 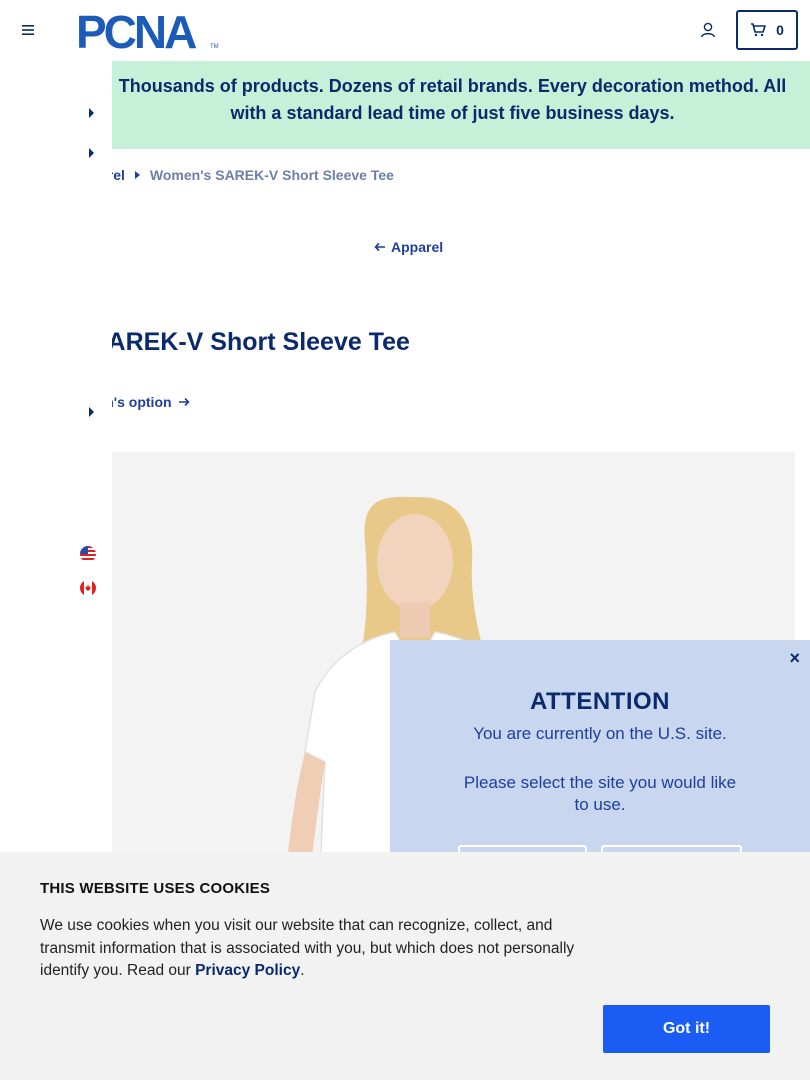 I want to click on arrow-left-icon, so click(x=379, y=247).